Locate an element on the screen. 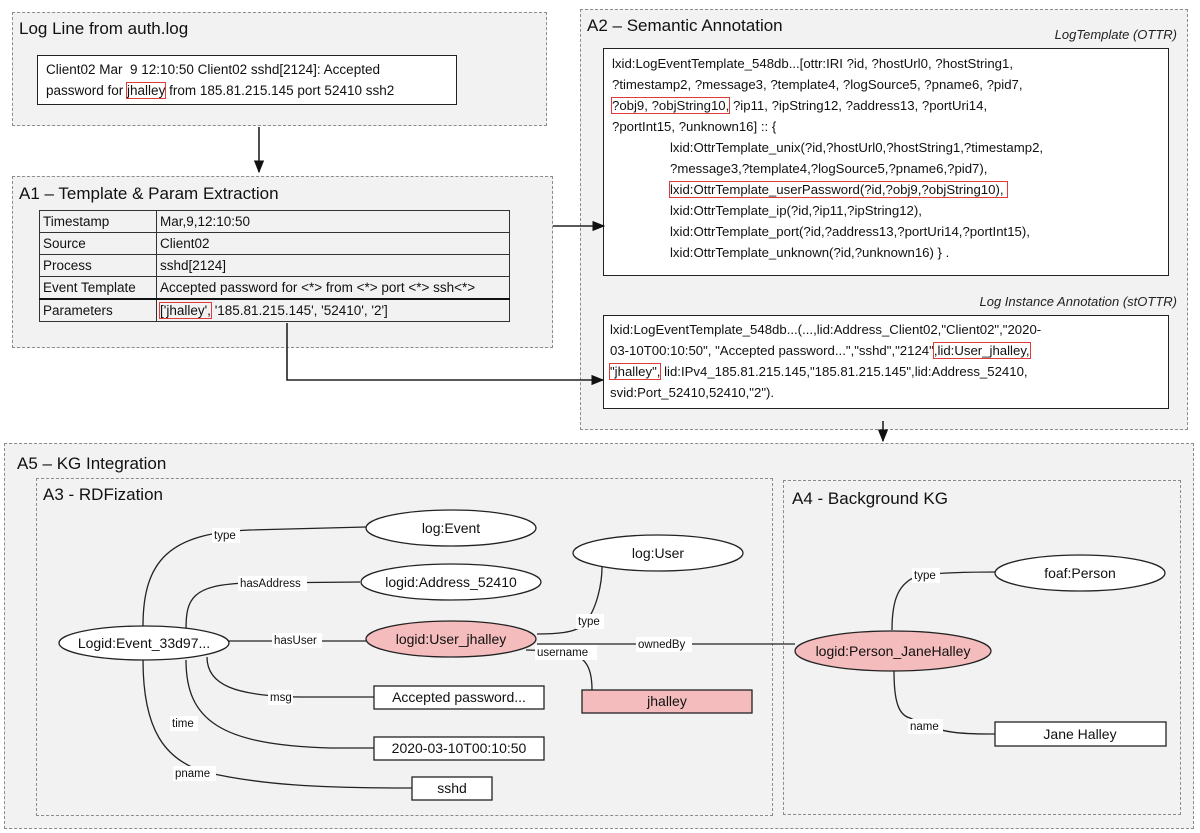  node-username-label: jhalley is located at coordinates (666, 701).